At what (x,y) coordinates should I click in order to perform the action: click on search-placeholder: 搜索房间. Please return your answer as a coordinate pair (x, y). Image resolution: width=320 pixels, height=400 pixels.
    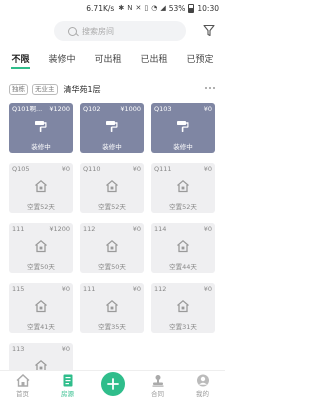
    Looking at the image, I should click on (98, 31).